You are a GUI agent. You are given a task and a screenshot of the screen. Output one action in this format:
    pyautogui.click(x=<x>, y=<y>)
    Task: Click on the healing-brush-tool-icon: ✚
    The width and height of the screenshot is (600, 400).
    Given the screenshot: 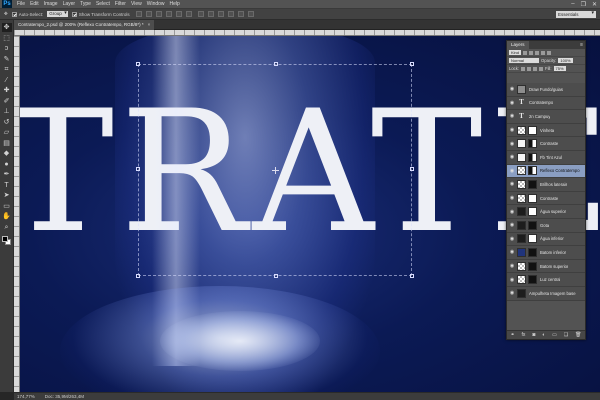 What is the action you would take?
    pyautogui.click(x=7, y=90)
    